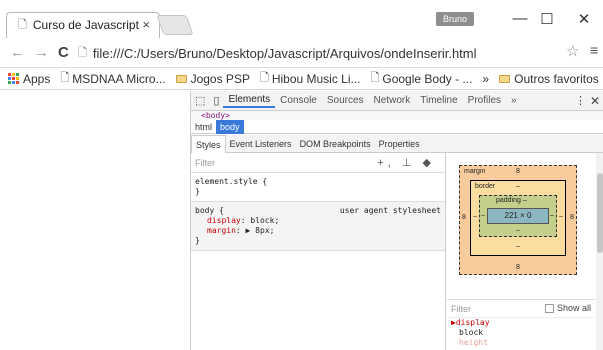 Image resolution: width=603 pixels, height=350 pixels. What do you see at coordinates (224, 220) in the screenshot?
I see `property-name: display` at bounding box center [224, 220].